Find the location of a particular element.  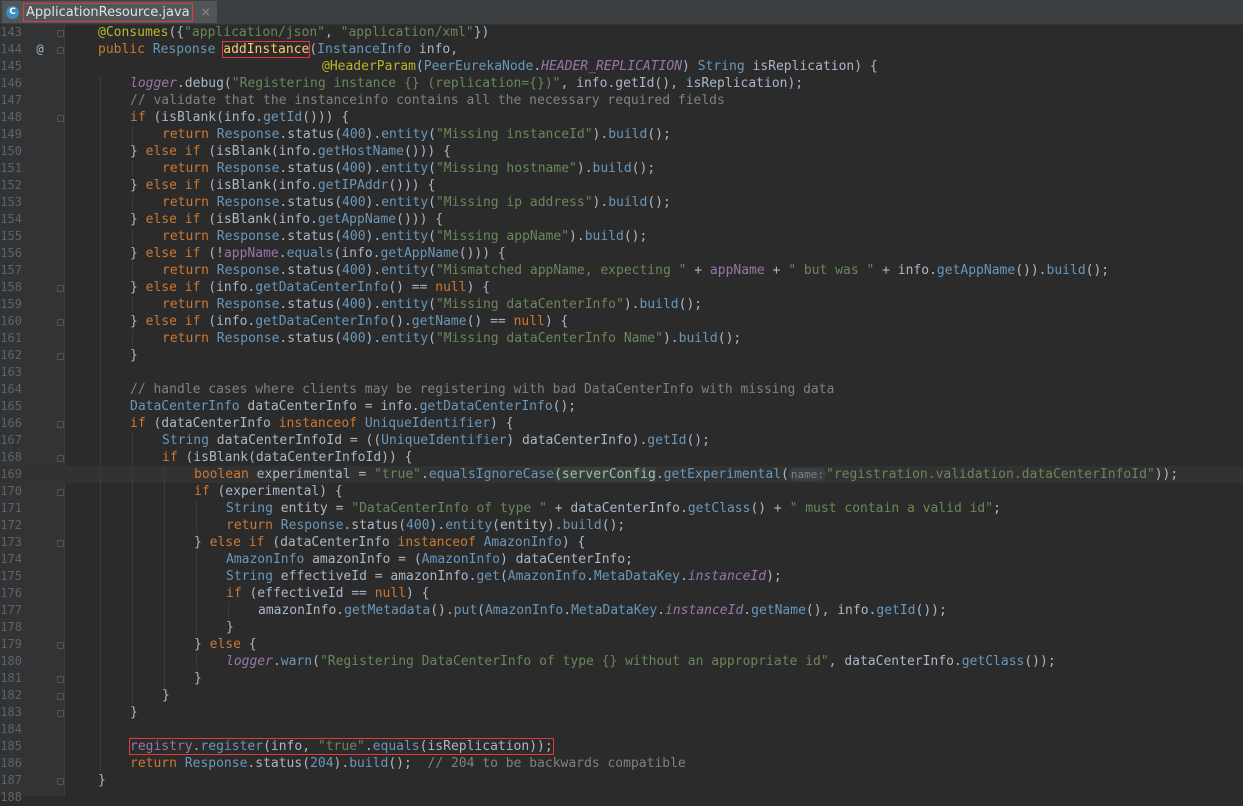

code-line: 187} is located at coordinates (621, 780).